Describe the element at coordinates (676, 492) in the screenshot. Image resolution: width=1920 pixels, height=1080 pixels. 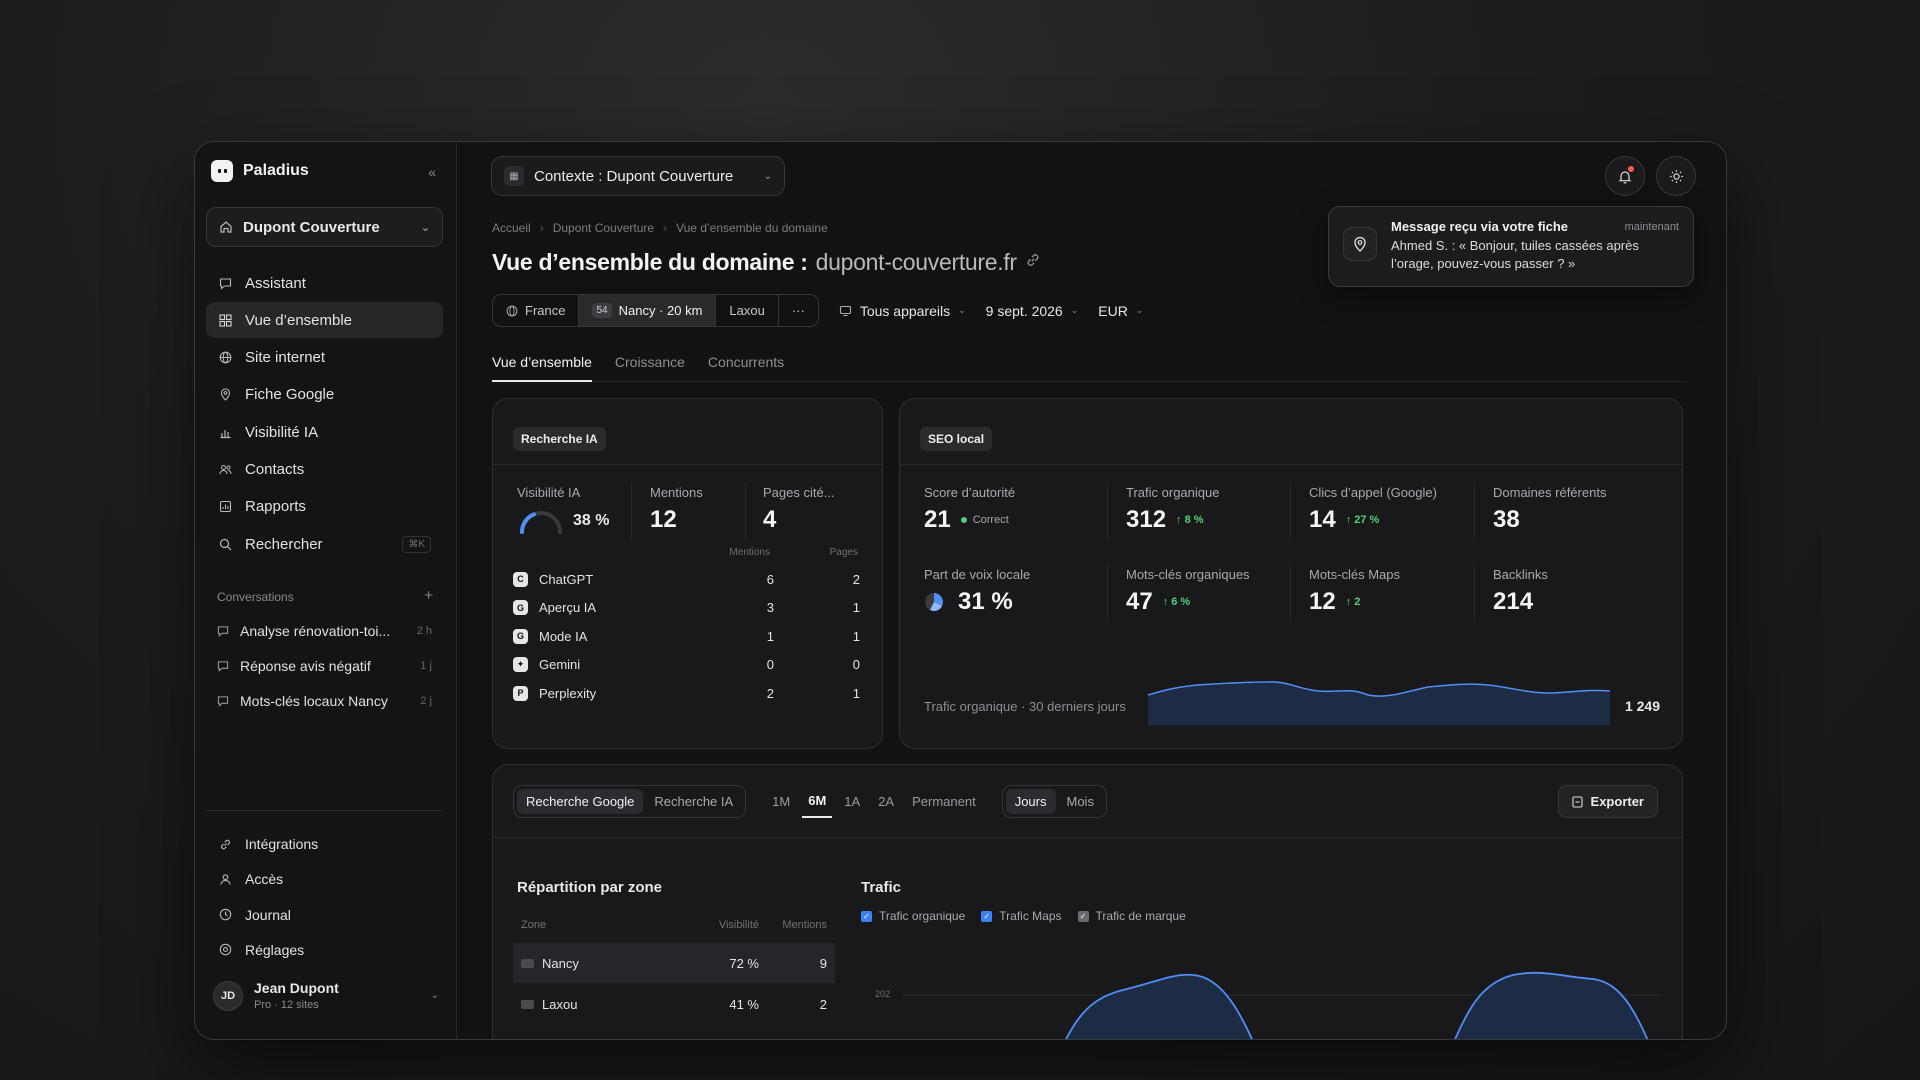
I see `metric-label: Mentions` at that location.